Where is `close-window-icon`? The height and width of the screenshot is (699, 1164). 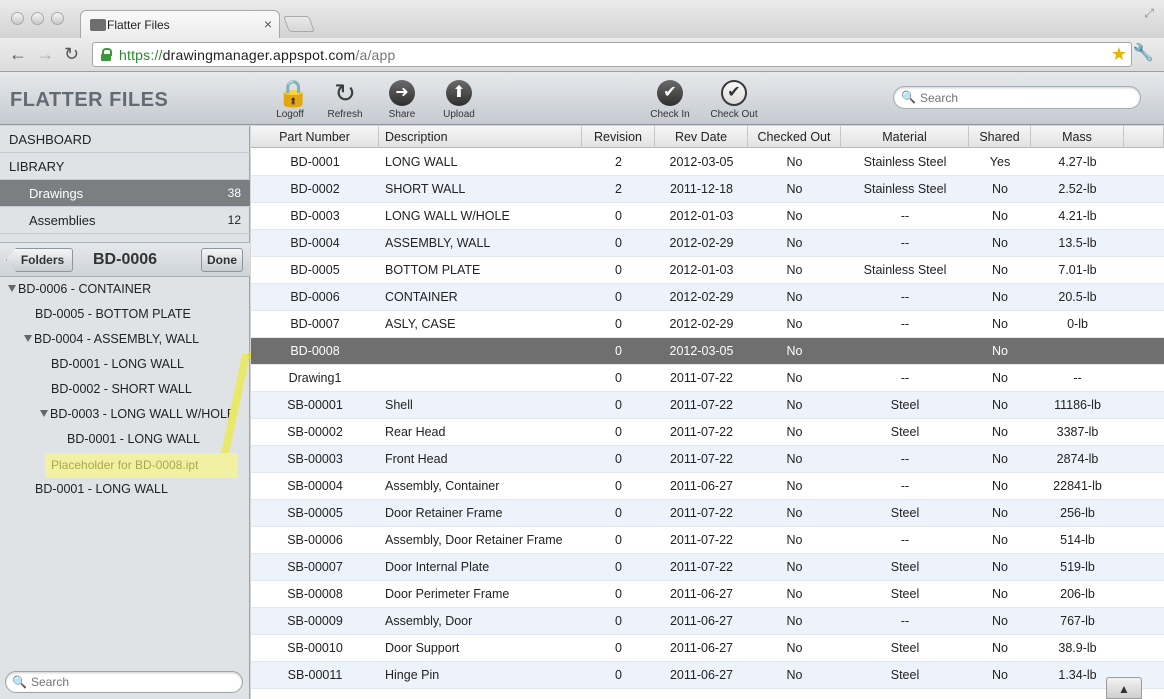 close-window-icon is located at coordinates (17, 18).